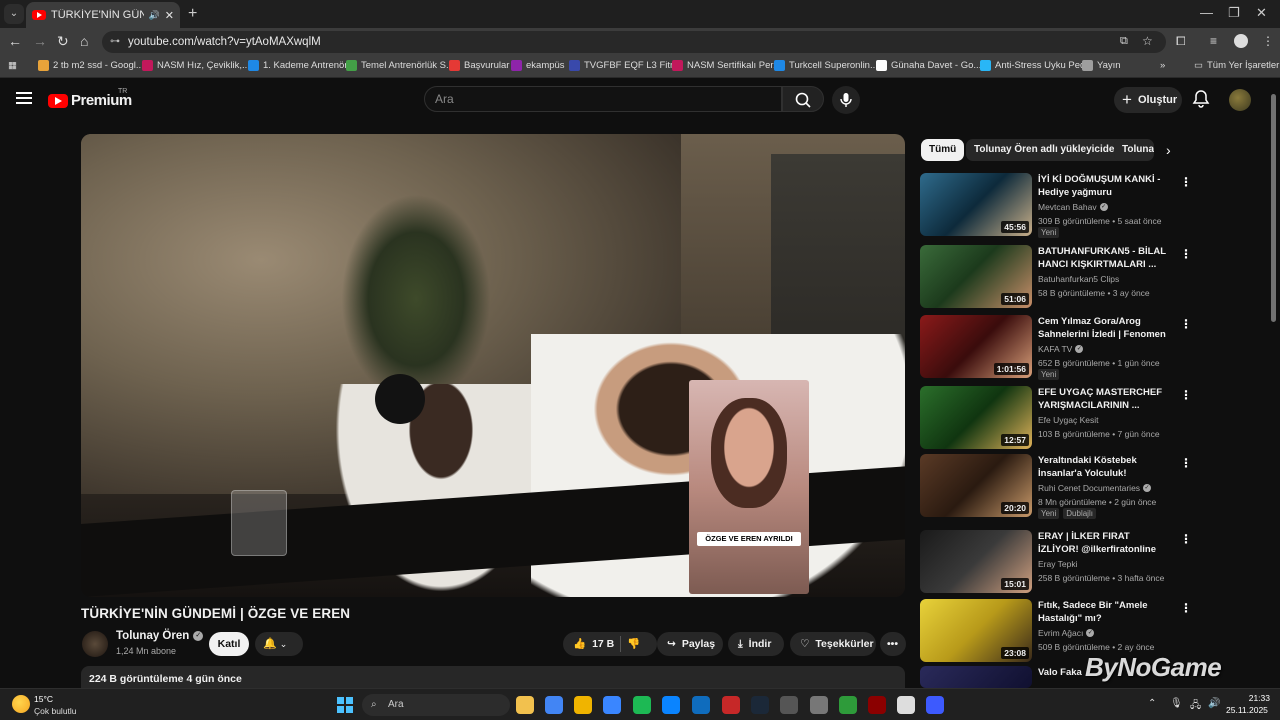 The width and height of the screenshot is (1280, 720). Describe the element at coordinates (479, 65) in the screenshot. I see `bookmark-item: Başvurular` at that location.